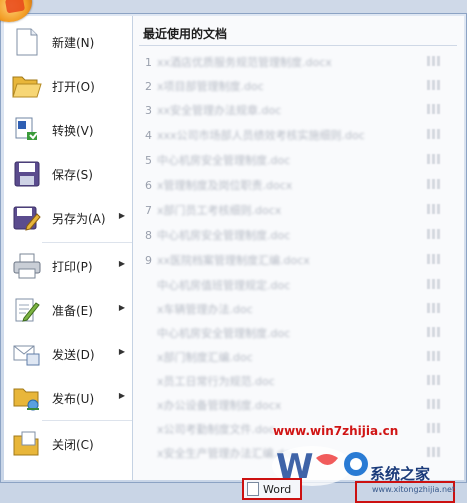  I want to click on menu-item-new: 新建(N), so click(68, 42).